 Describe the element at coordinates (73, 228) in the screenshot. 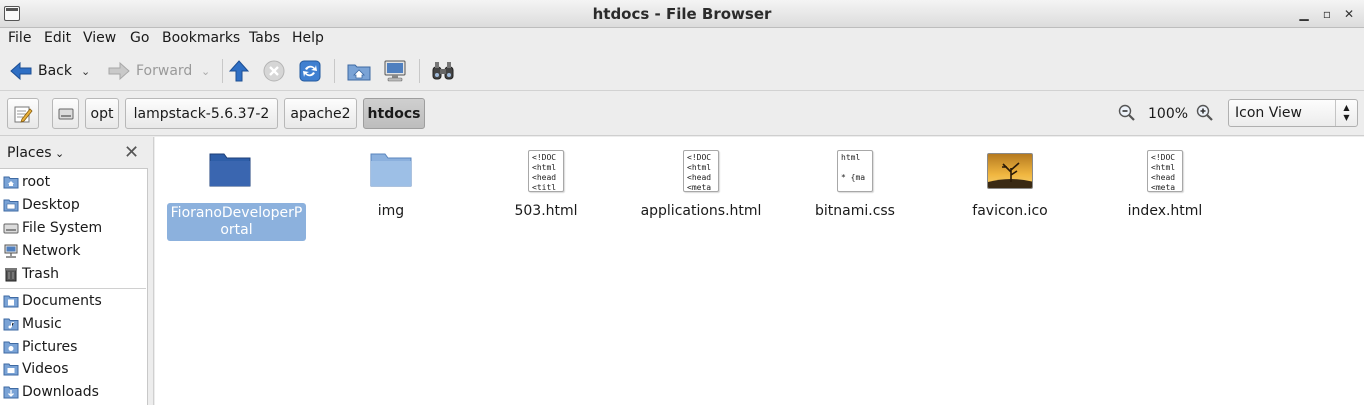

I see `sidebar-item-file-system: File System` at that location.